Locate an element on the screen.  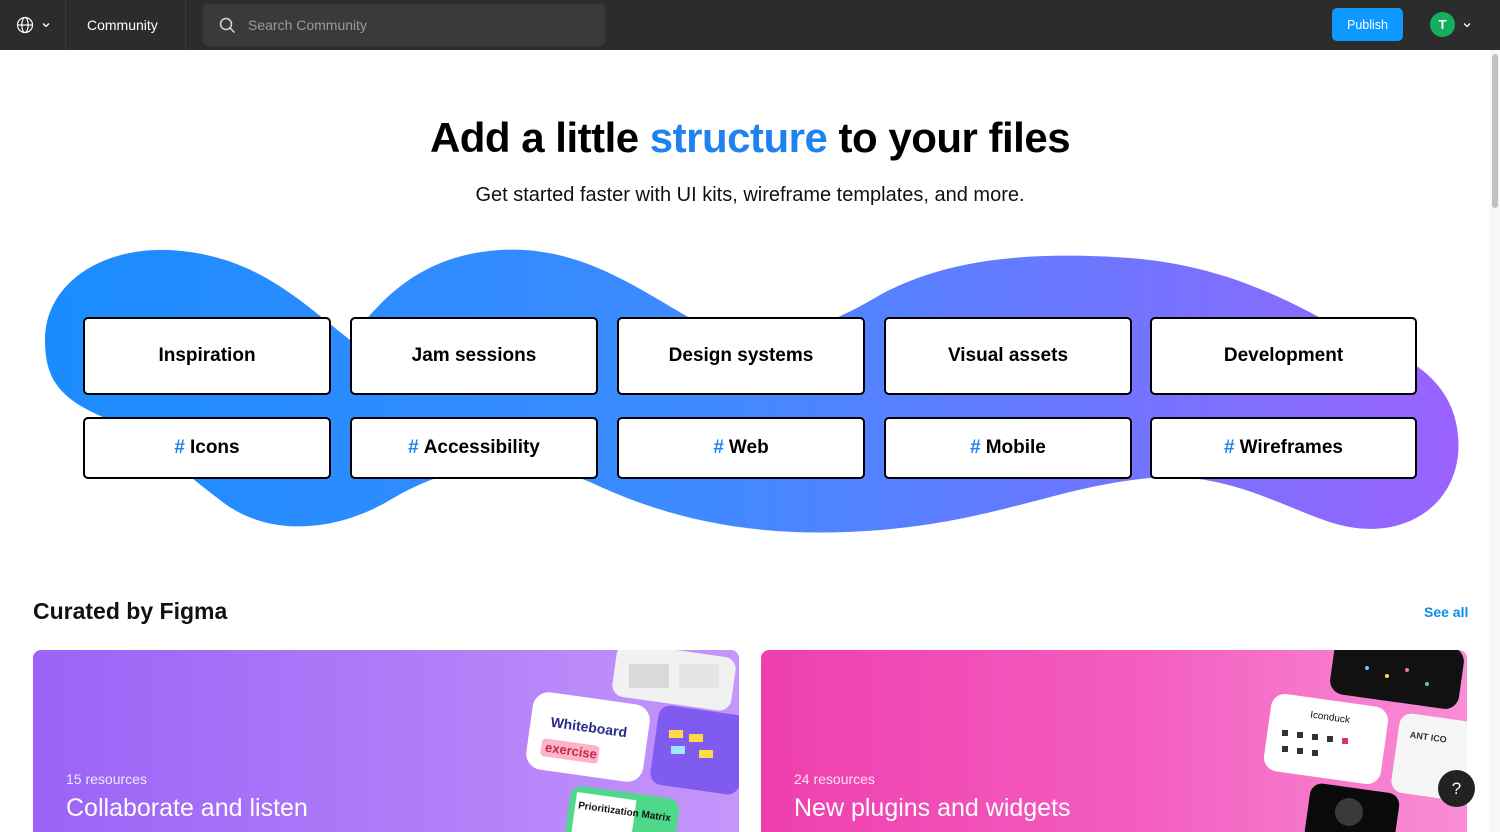
card-title: Collaborate and listen is located at coordinates (187, 808).